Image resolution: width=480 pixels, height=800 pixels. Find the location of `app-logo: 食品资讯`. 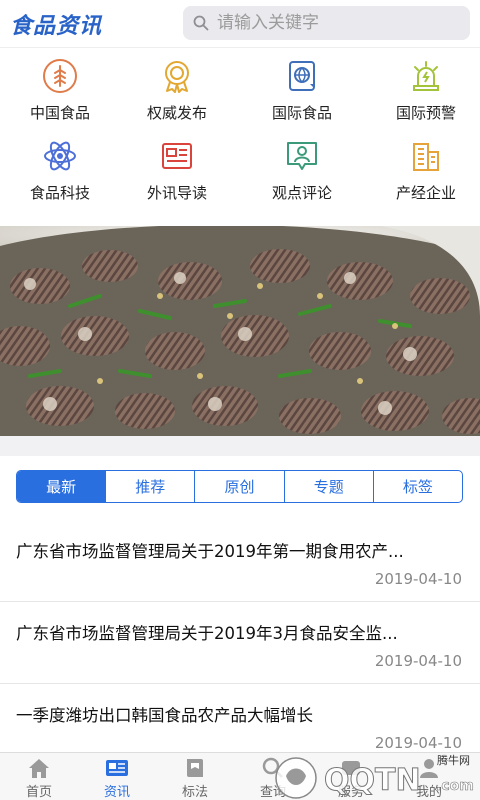

app-logo: 食品资讯 is located at coordinates (56, 26).